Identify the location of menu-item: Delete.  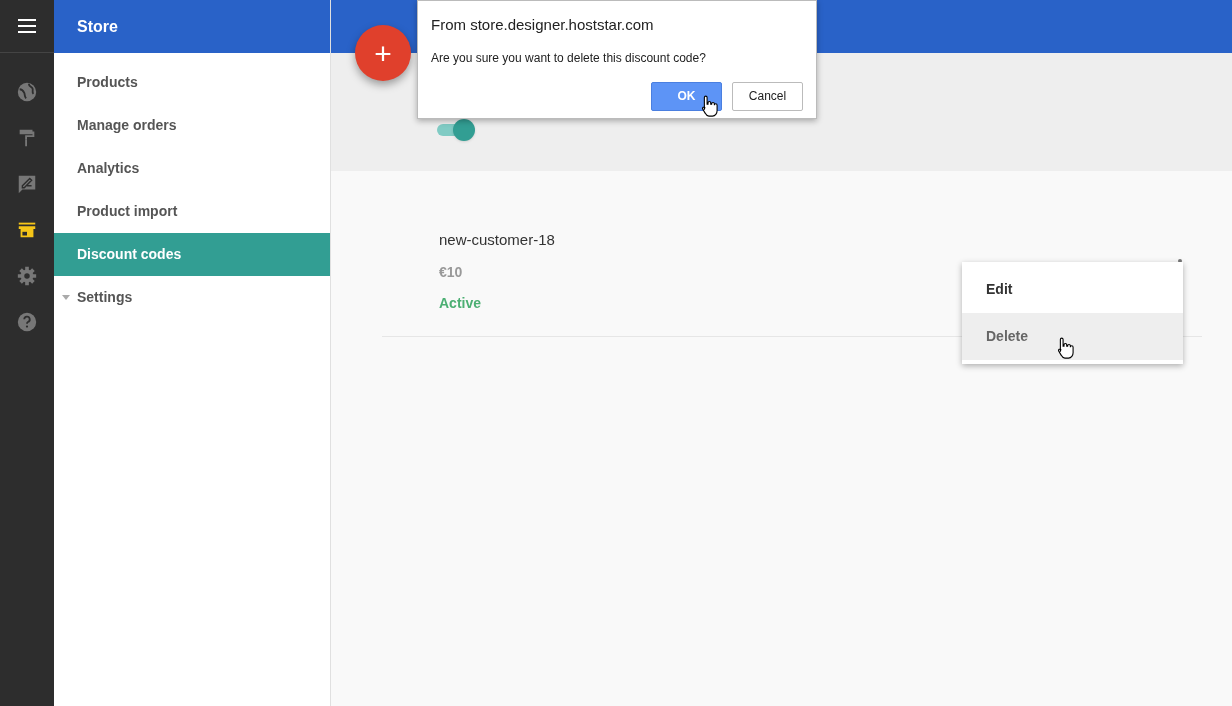
(1072, 336).